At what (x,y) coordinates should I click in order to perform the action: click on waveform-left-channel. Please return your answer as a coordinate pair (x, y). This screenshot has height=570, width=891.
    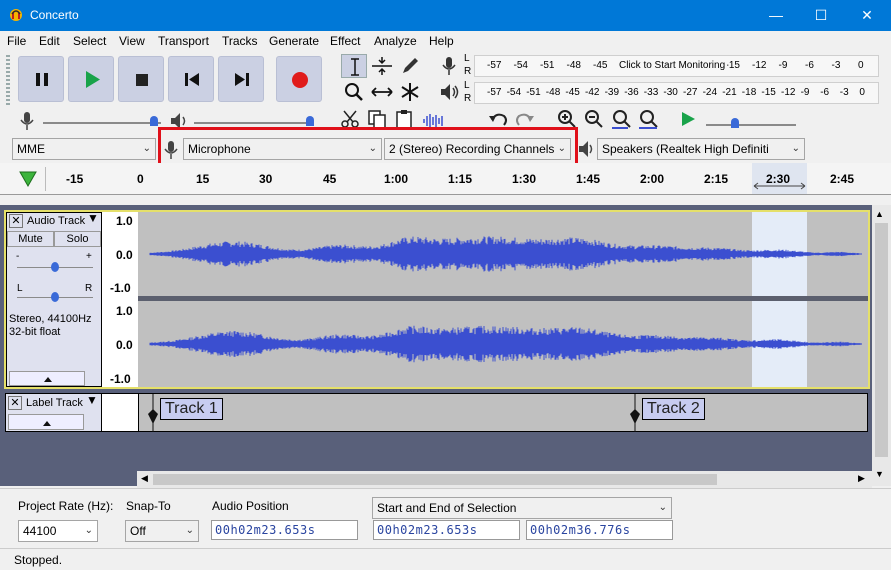
    Looking at the image, I should click on (503, 254).